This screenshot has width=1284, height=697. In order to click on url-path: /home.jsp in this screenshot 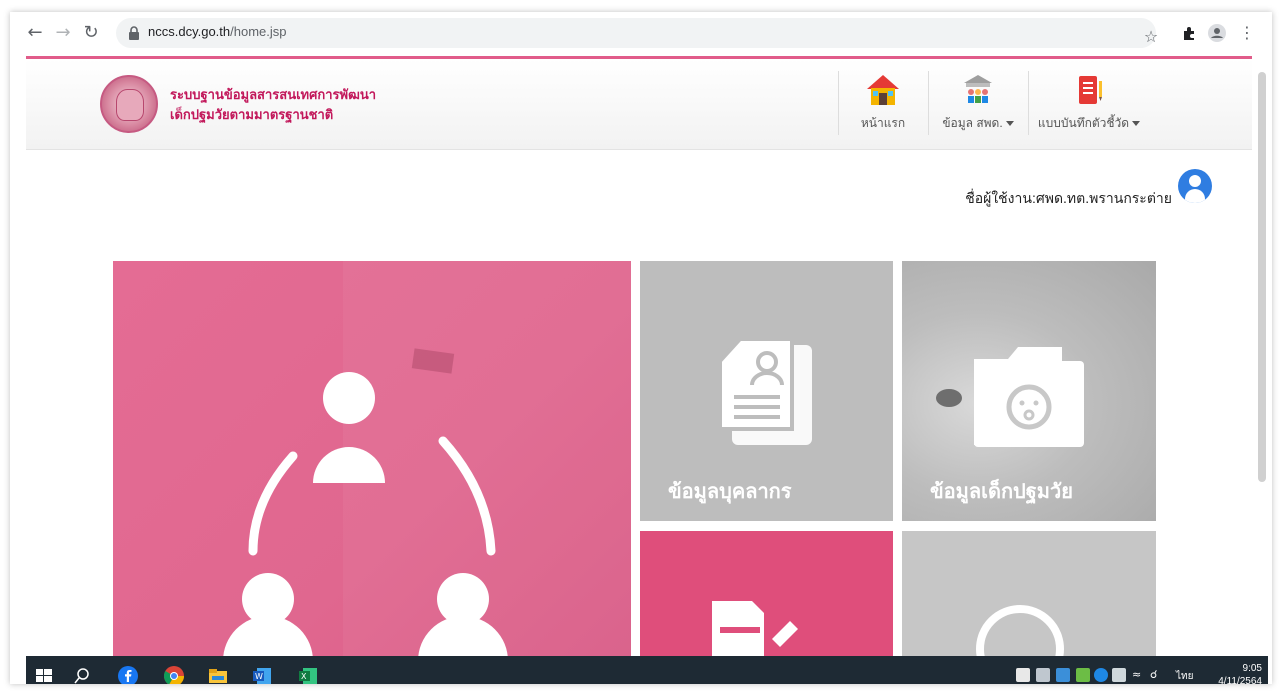, I will do `click(258, 31)`.